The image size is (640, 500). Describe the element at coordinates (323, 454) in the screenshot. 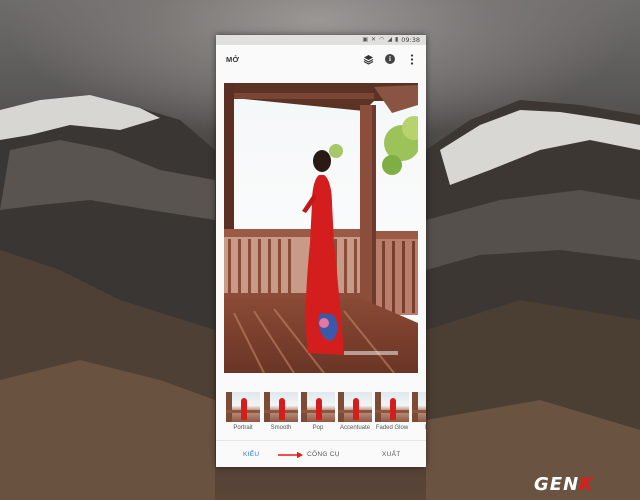

I see `tab-tools: CÔNG CỤ` at that location.